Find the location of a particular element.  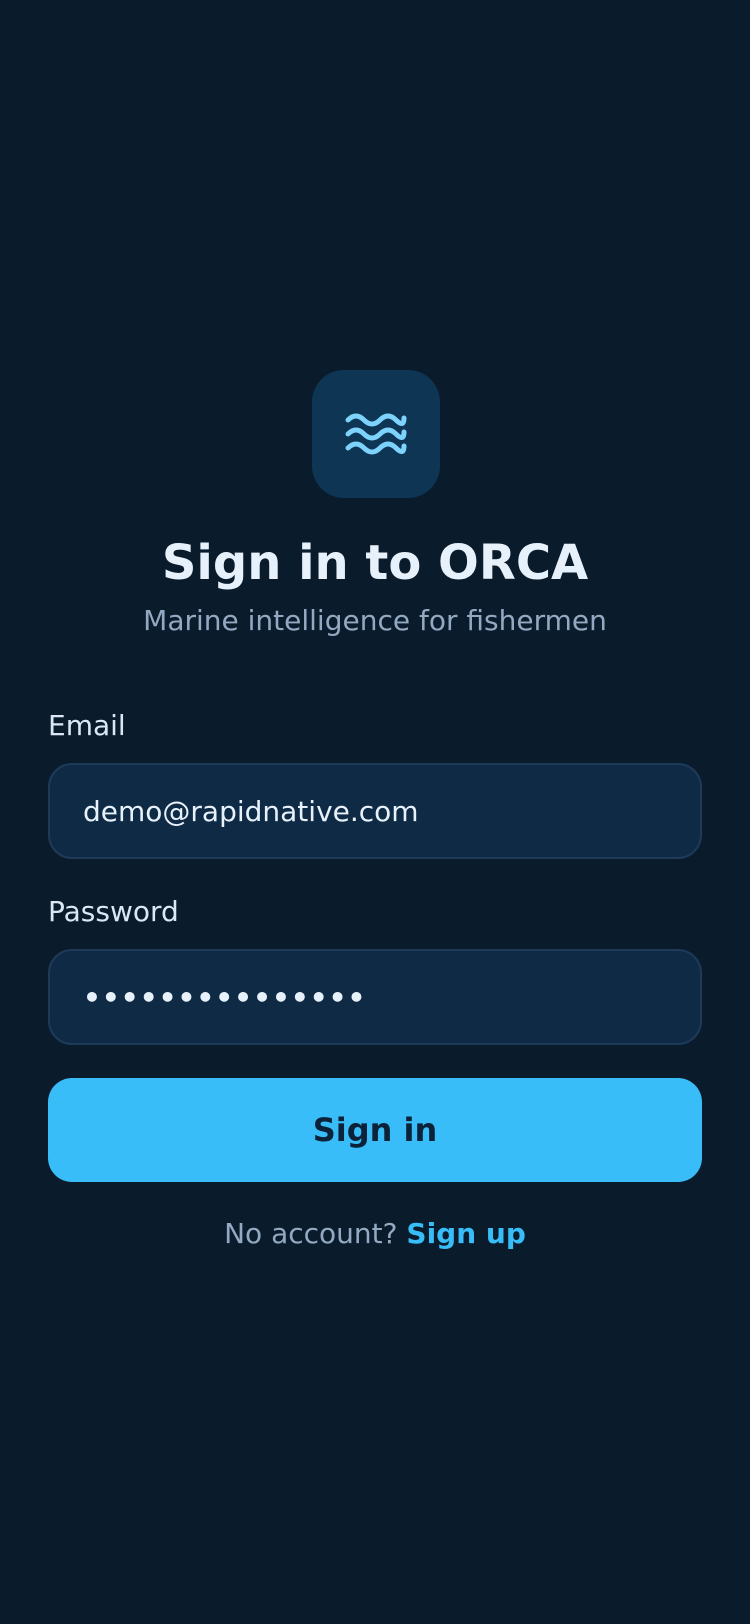

email-field: demo@rapidnative.com is located at coordinates (375, 811).